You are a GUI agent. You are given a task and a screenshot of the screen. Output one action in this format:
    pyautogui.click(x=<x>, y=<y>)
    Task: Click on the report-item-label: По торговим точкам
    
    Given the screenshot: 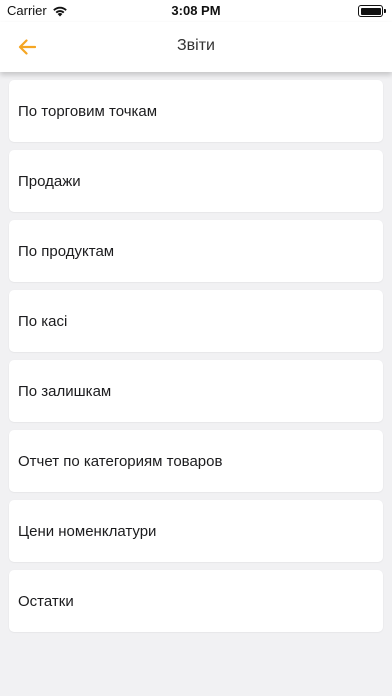 What is the action you would take?
    pyautogui.click(x=88, y=111)
    